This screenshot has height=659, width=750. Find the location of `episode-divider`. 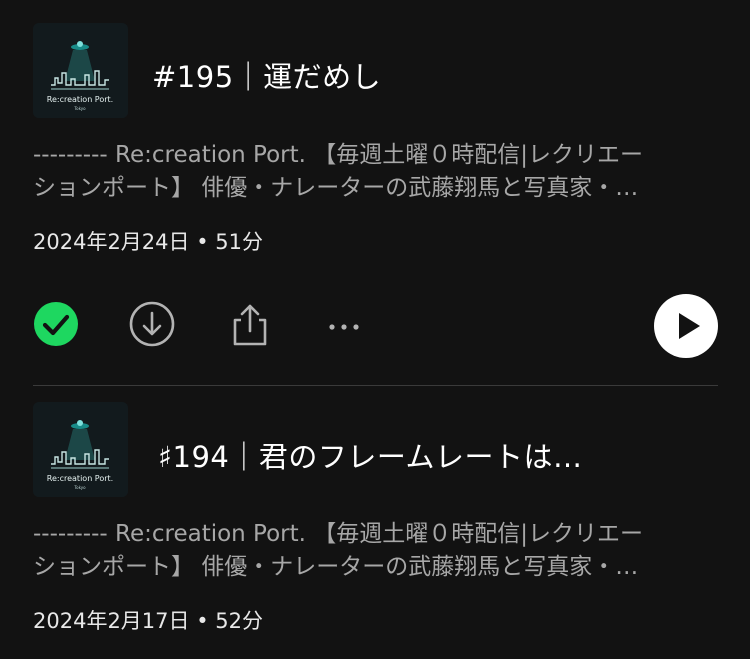

episode-divider is located at coordinates (375, 385).